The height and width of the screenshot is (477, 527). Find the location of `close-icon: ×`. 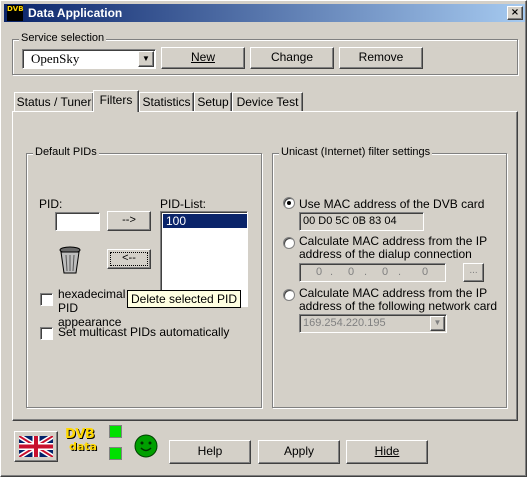

close-icon: × is located at coordinates (515, 12).